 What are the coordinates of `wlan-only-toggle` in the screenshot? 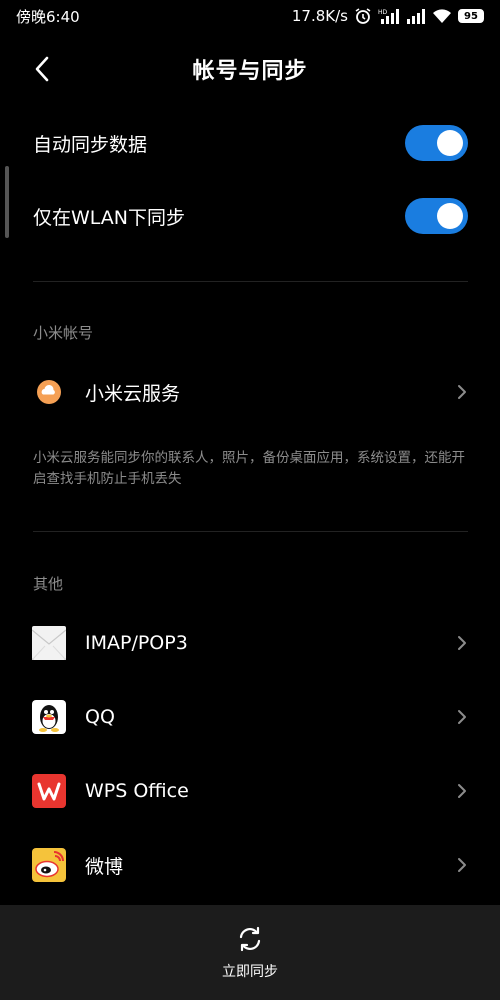 It's located at (436, 216).